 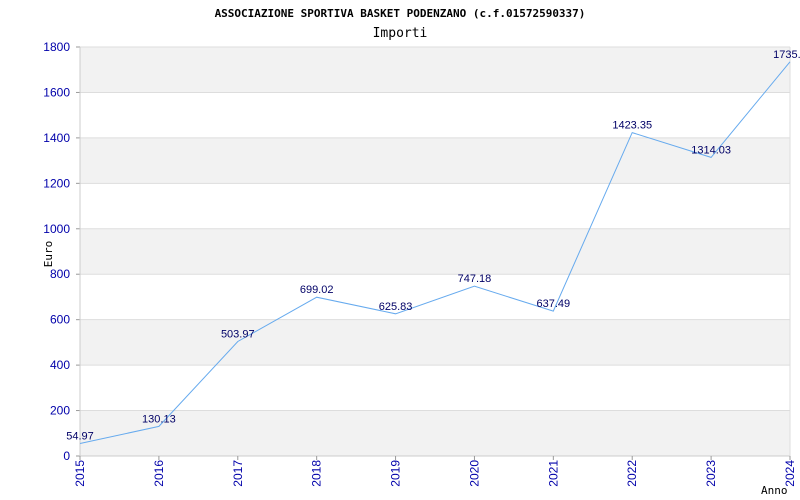 I want to click on data-label: 54.97, so click(x=80, y=437).